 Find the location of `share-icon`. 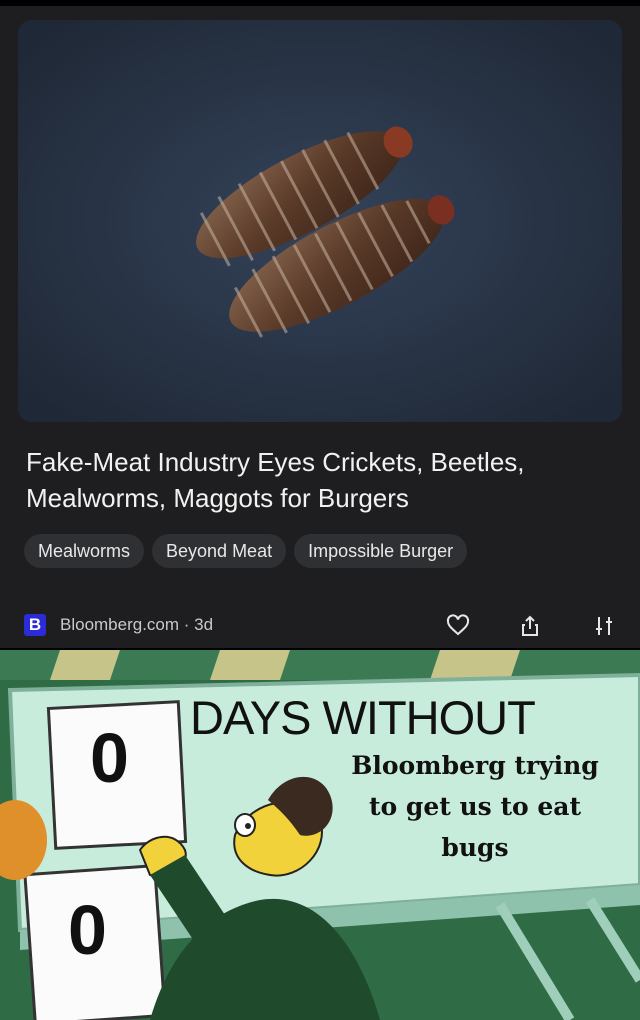

share-icon is located at coordinates (530, 626).